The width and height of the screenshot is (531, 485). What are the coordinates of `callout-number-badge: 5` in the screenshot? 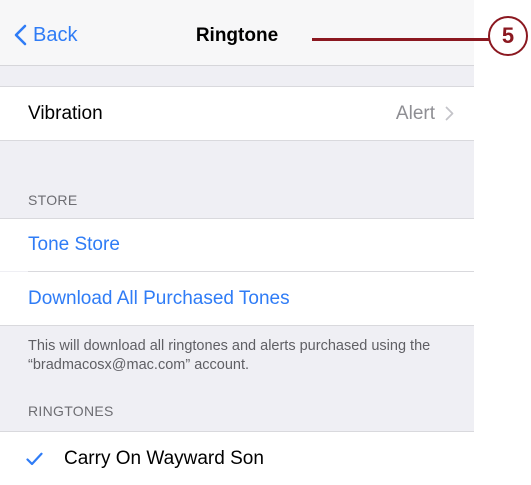 It's located at (508, 36).